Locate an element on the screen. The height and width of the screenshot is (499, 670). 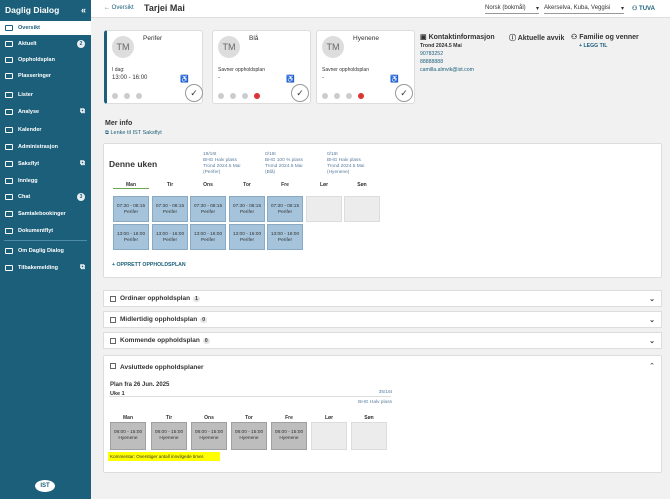
nav-tilbakemelding: Tilbakemelding ⧉ is located at coordinates (45, 268).